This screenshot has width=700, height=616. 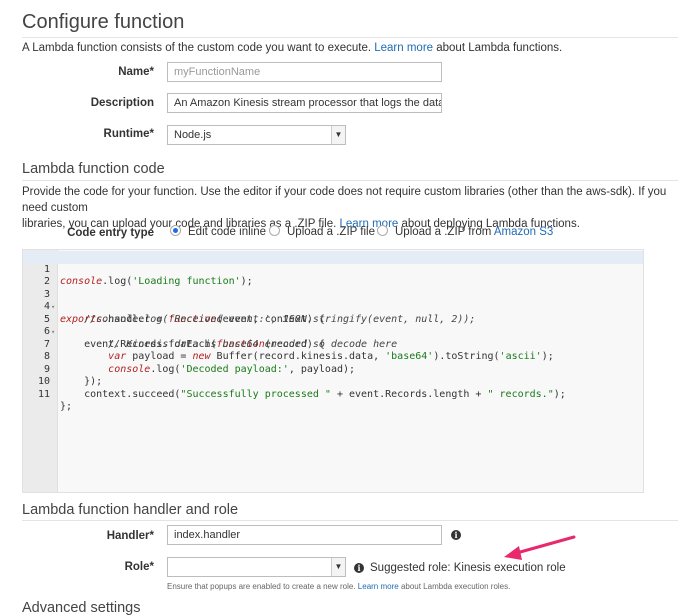 What do you see at coordinates (81, 608) in the screenshot?
I see `advanced-settings-title: Advanced settings` at bounding box center [81, 608].